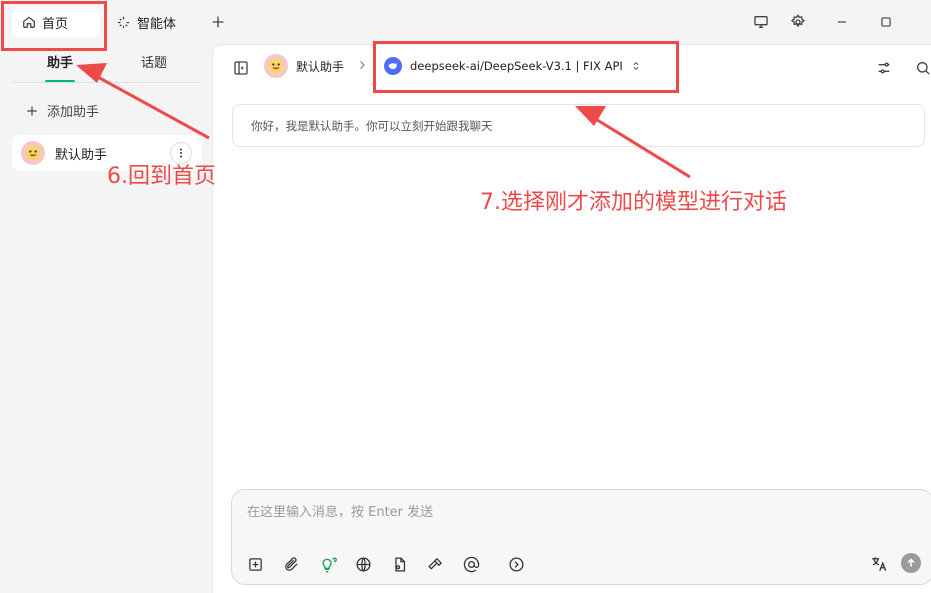 The width and height of the screenshot is (931, 593). Describe the element at coordinates (161, 176) in the screenshot. I see `annotation-step6: 6.回到首页` at that location.